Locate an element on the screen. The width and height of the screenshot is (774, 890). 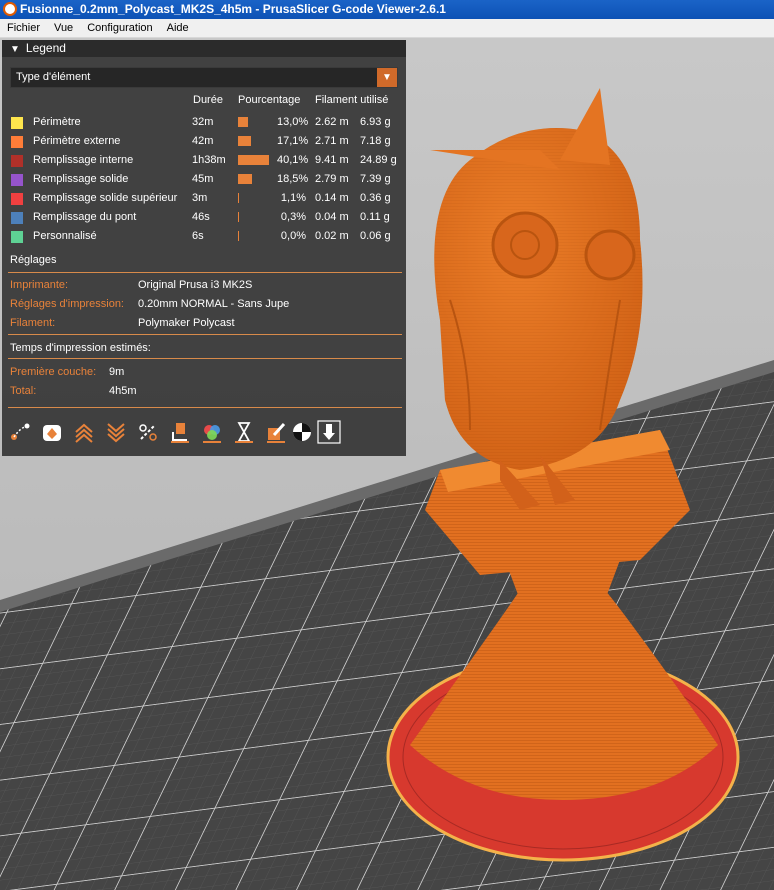
seams-icon is located at coordinates (148, 432).